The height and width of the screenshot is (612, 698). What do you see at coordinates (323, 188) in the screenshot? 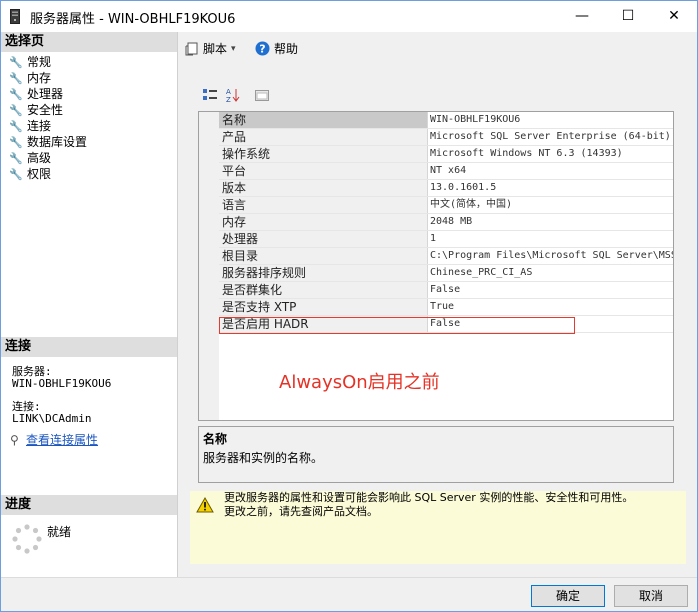
I see `property-name: 版本` at bounding box center [323, 188].